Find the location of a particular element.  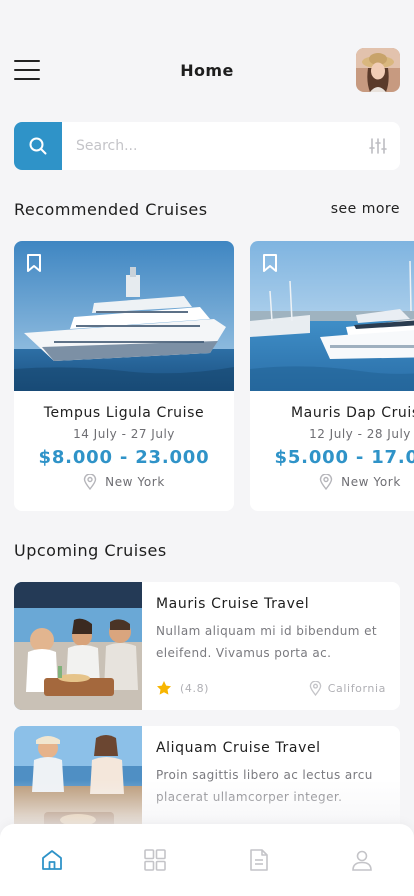

search-button is located at coordinates (38, 146).